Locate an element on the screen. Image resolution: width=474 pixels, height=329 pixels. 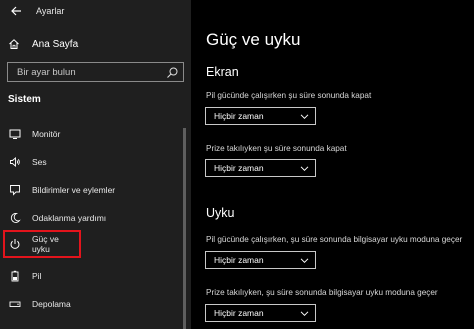
sidebar-item-focus-assist: Odaklanma yardımı is located at coordinates (96, 218).